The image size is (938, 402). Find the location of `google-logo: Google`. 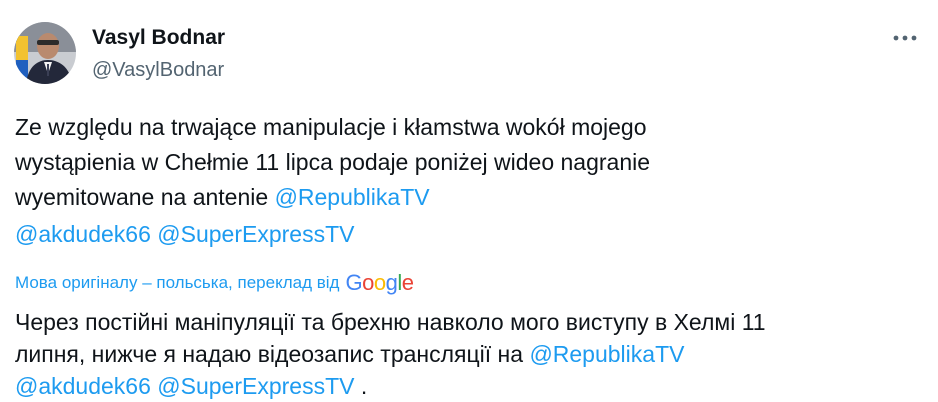

google-logo: Google is located at coordinates (379, 282).